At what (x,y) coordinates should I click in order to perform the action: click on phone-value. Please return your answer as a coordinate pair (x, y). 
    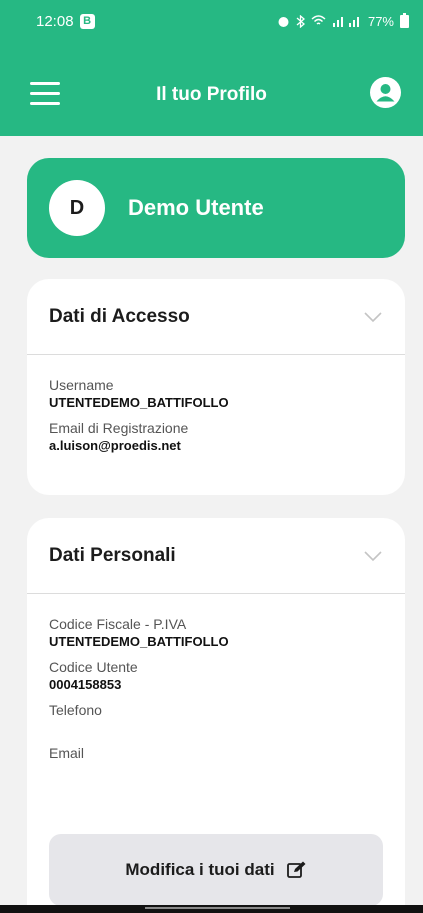
    Looking at the image, I should click on (216, 727).